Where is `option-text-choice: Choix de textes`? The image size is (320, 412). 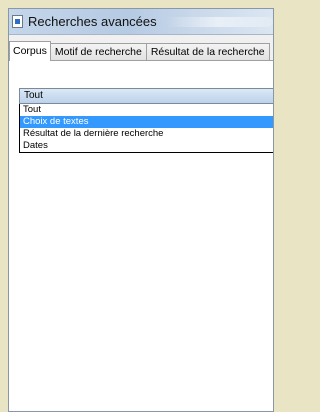
option-text-choice: Choix de textes is located at coordinates (146, 122).